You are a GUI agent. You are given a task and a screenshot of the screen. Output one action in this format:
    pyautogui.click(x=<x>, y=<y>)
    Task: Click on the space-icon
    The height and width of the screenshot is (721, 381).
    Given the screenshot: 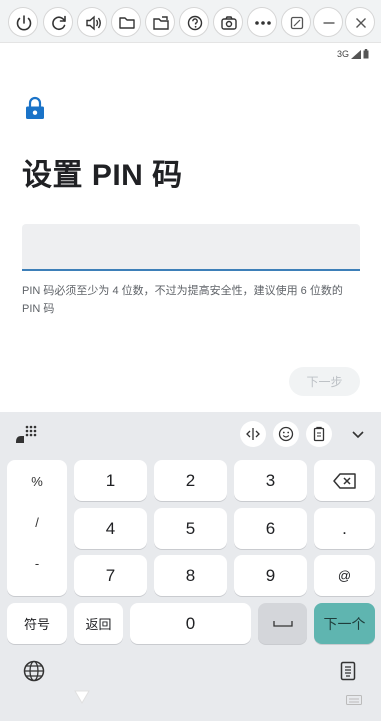 What is the action you would take?
    pyautogui.click(x=282, y=623)
    